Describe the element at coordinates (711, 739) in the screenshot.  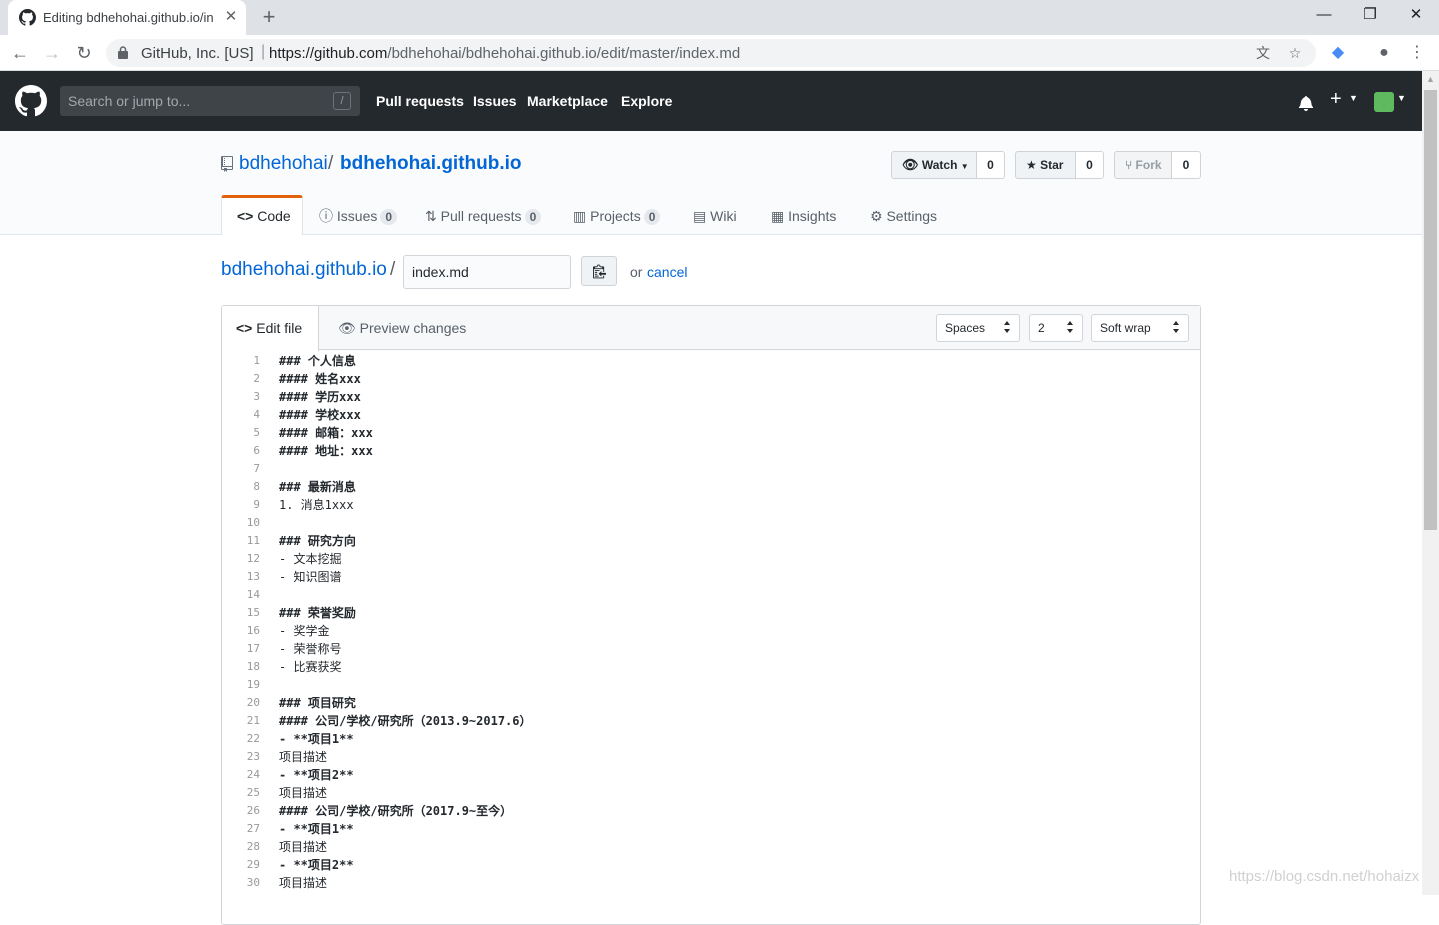
I see `code-line: 22 - **项目1**` at that location.